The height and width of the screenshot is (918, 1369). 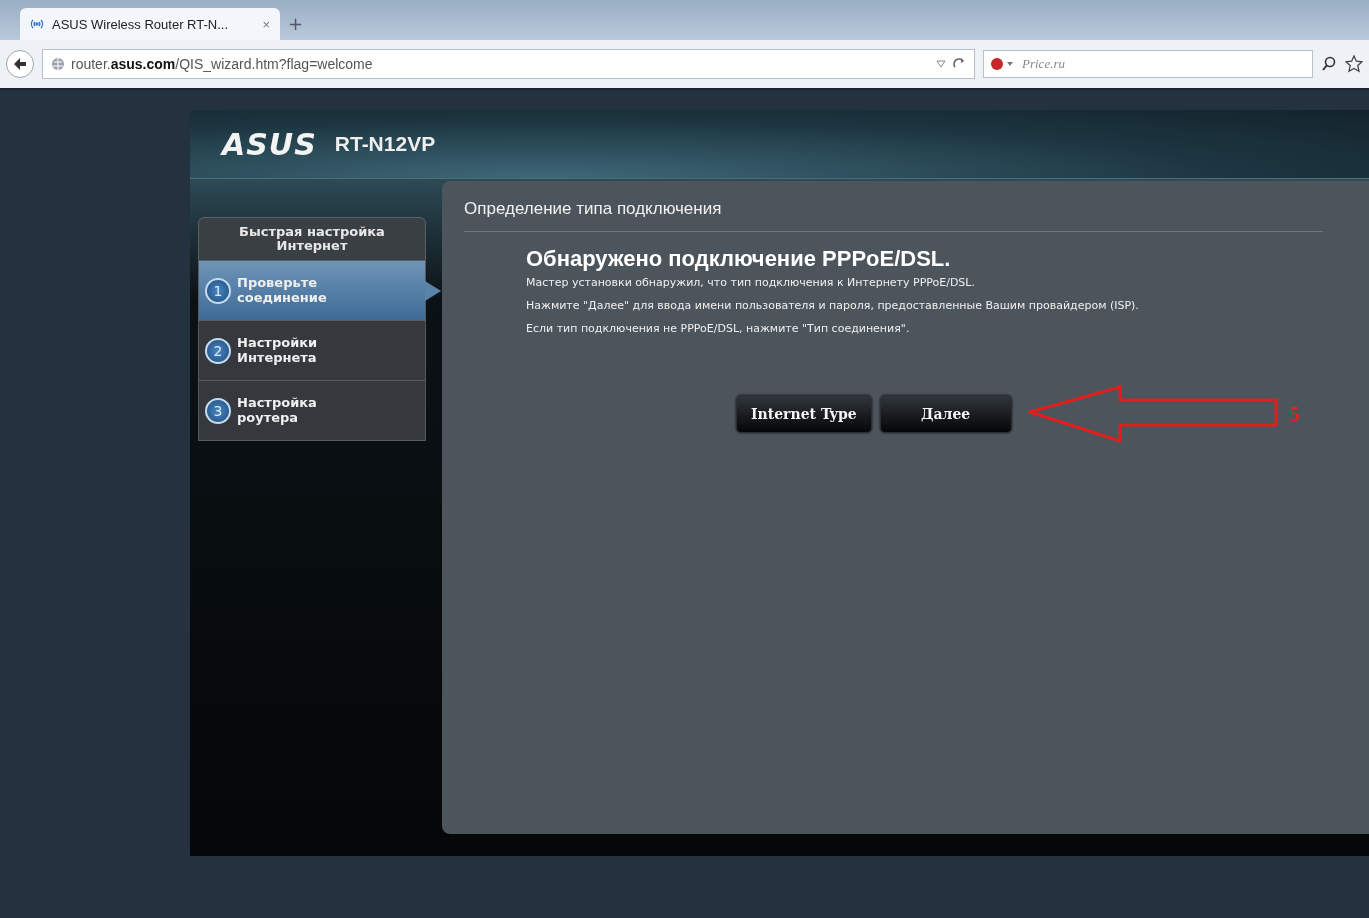 I want to click on step-label: Настройки Интернета, so click(x=278, y=350).